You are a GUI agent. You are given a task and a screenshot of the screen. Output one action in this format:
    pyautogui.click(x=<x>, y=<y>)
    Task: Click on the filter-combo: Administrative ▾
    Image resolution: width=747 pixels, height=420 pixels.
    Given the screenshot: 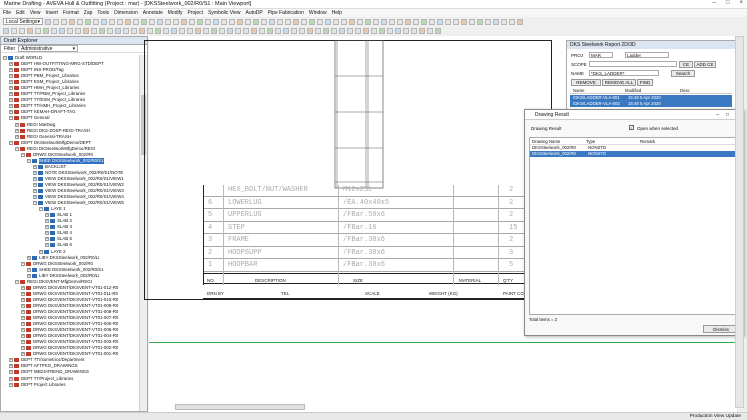 What is the action you would take?
    pyautogui.click(x=48, y=48)
    